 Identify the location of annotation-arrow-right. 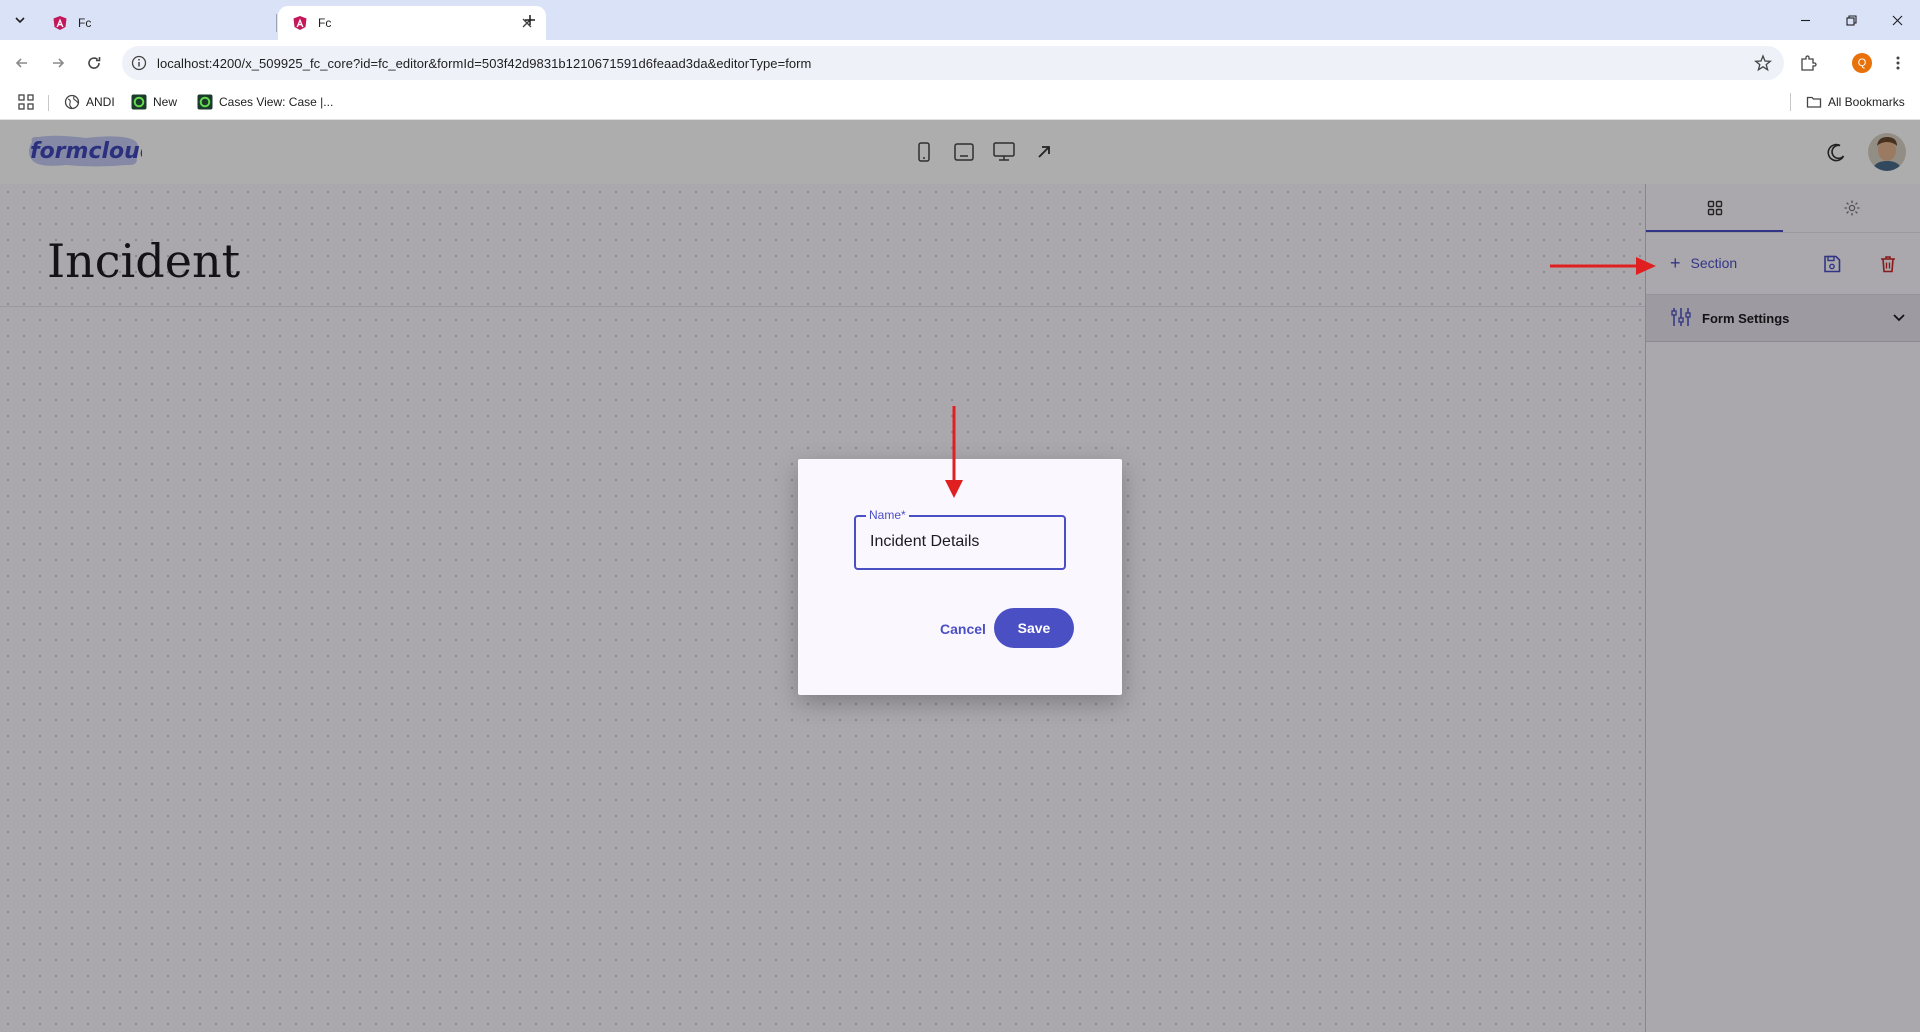
(1603, 266).